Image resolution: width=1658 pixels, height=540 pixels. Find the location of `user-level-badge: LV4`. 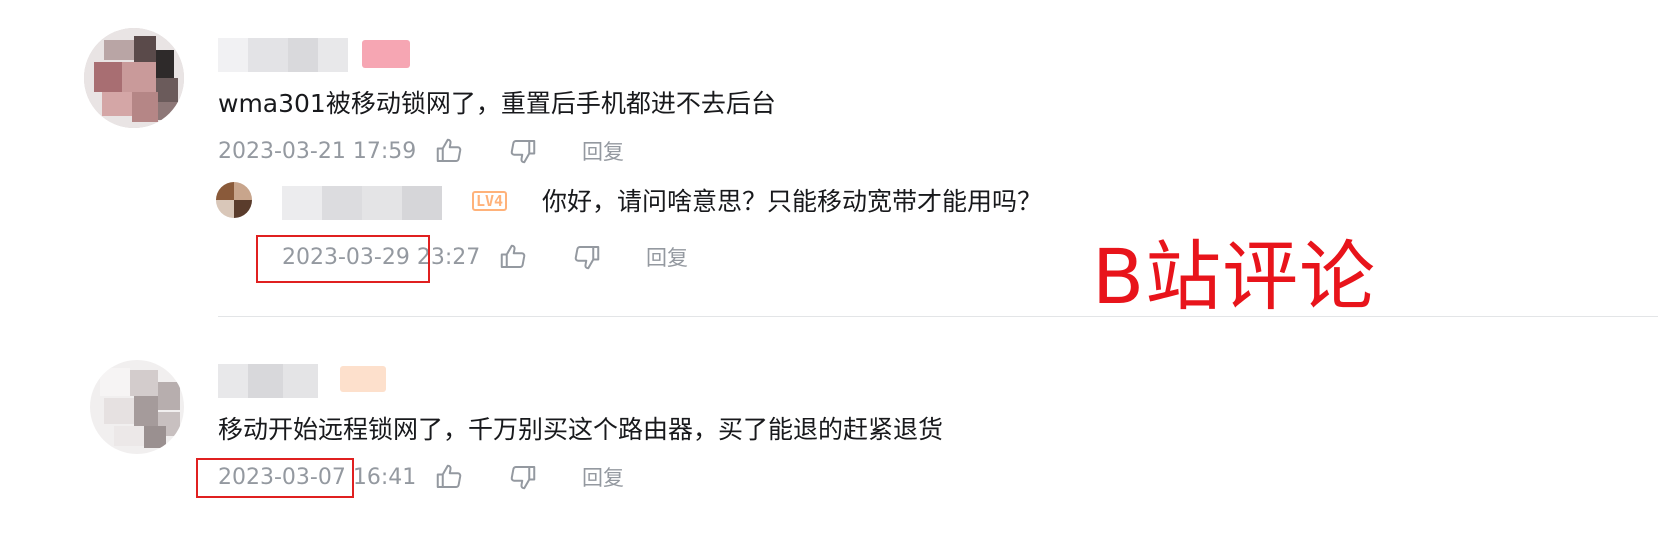

user-level-badge: LV4 is located at coordinates (490, 201).